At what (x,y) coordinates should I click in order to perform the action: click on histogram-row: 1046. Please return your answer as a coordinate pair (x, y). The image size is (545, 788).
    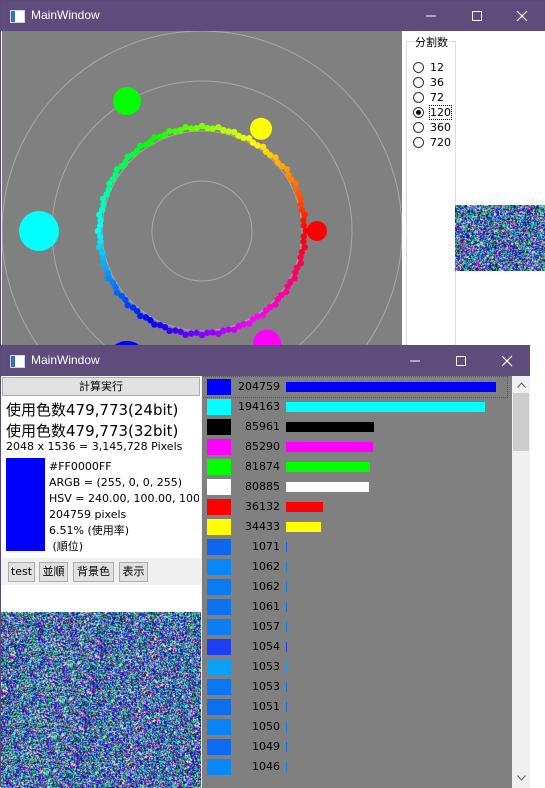
    Looking at the image, I should click on (354, 767).